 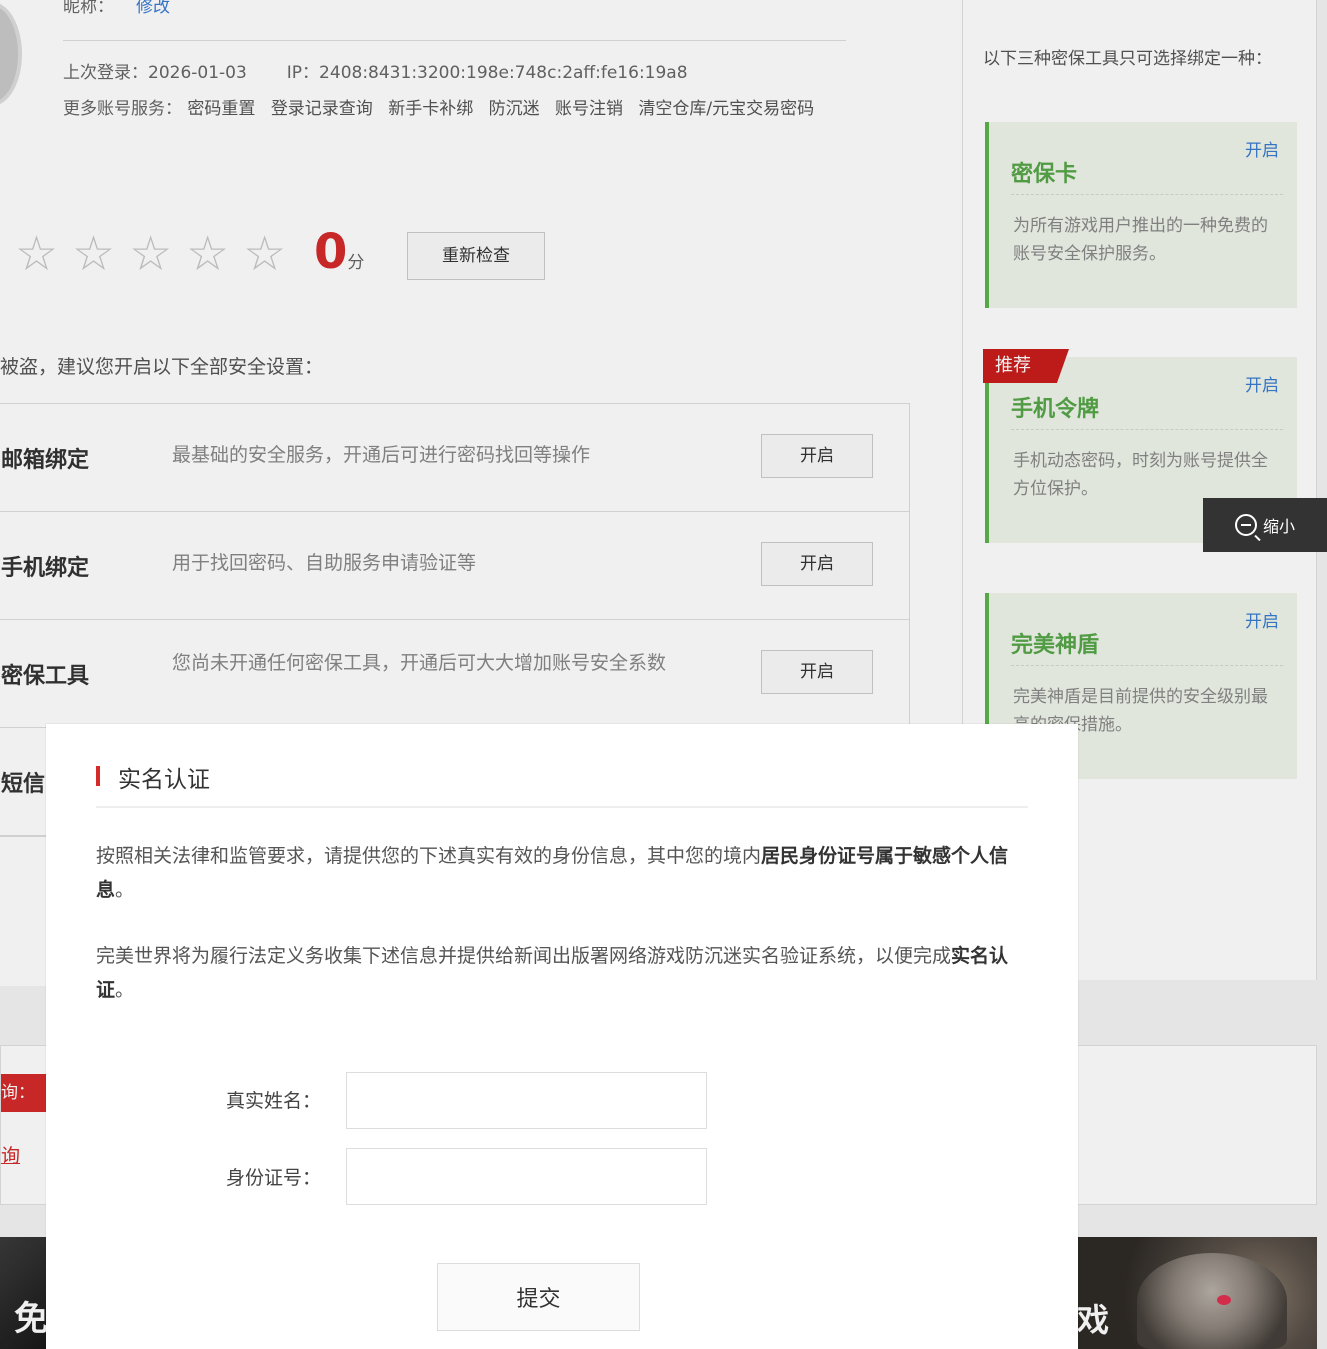 I want to click on recheck-button: 重新检查, so click(x=476, y=256).